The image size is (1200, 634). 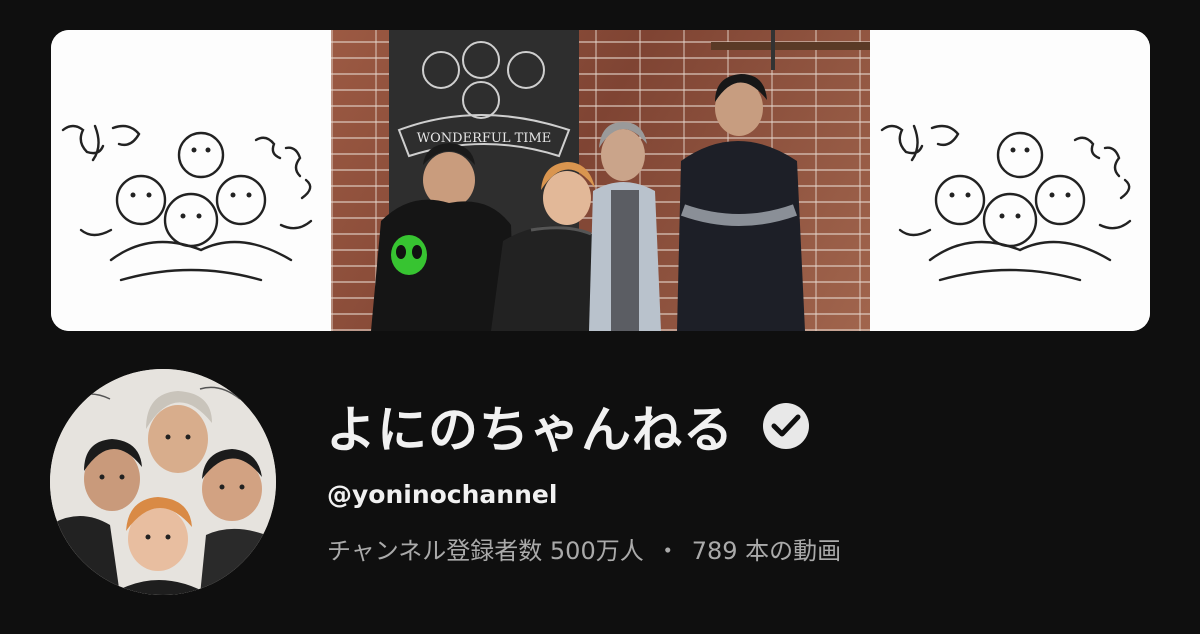 I want to click on channel-name: よにのちゃんねる, so click(x=530, y=426).